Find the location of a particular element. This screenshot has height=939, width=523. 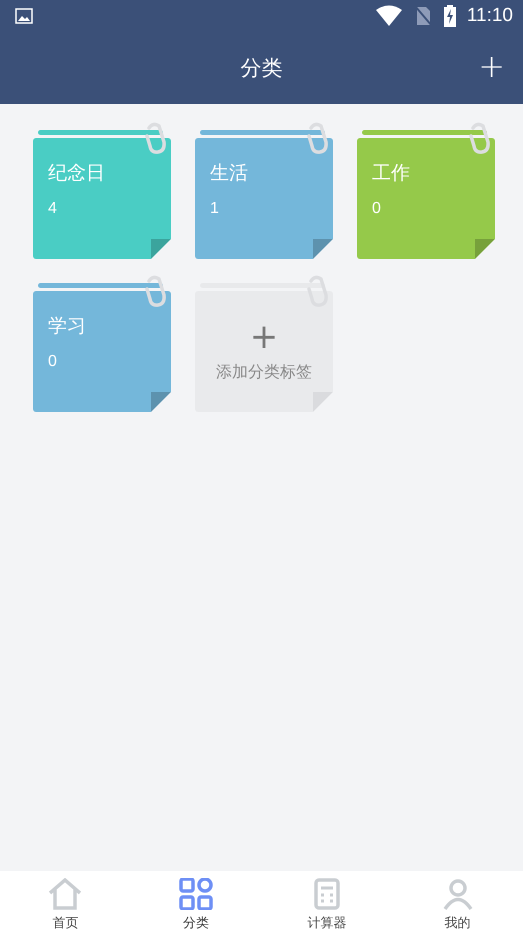

category-name: 生活 is located at coordinates (229, 173).